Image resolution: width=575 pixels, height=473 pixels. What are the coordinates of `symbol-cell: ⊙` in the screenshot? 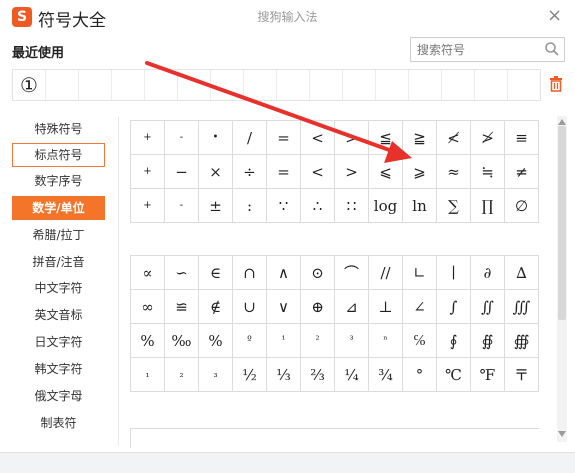 It's located at (318, 273).